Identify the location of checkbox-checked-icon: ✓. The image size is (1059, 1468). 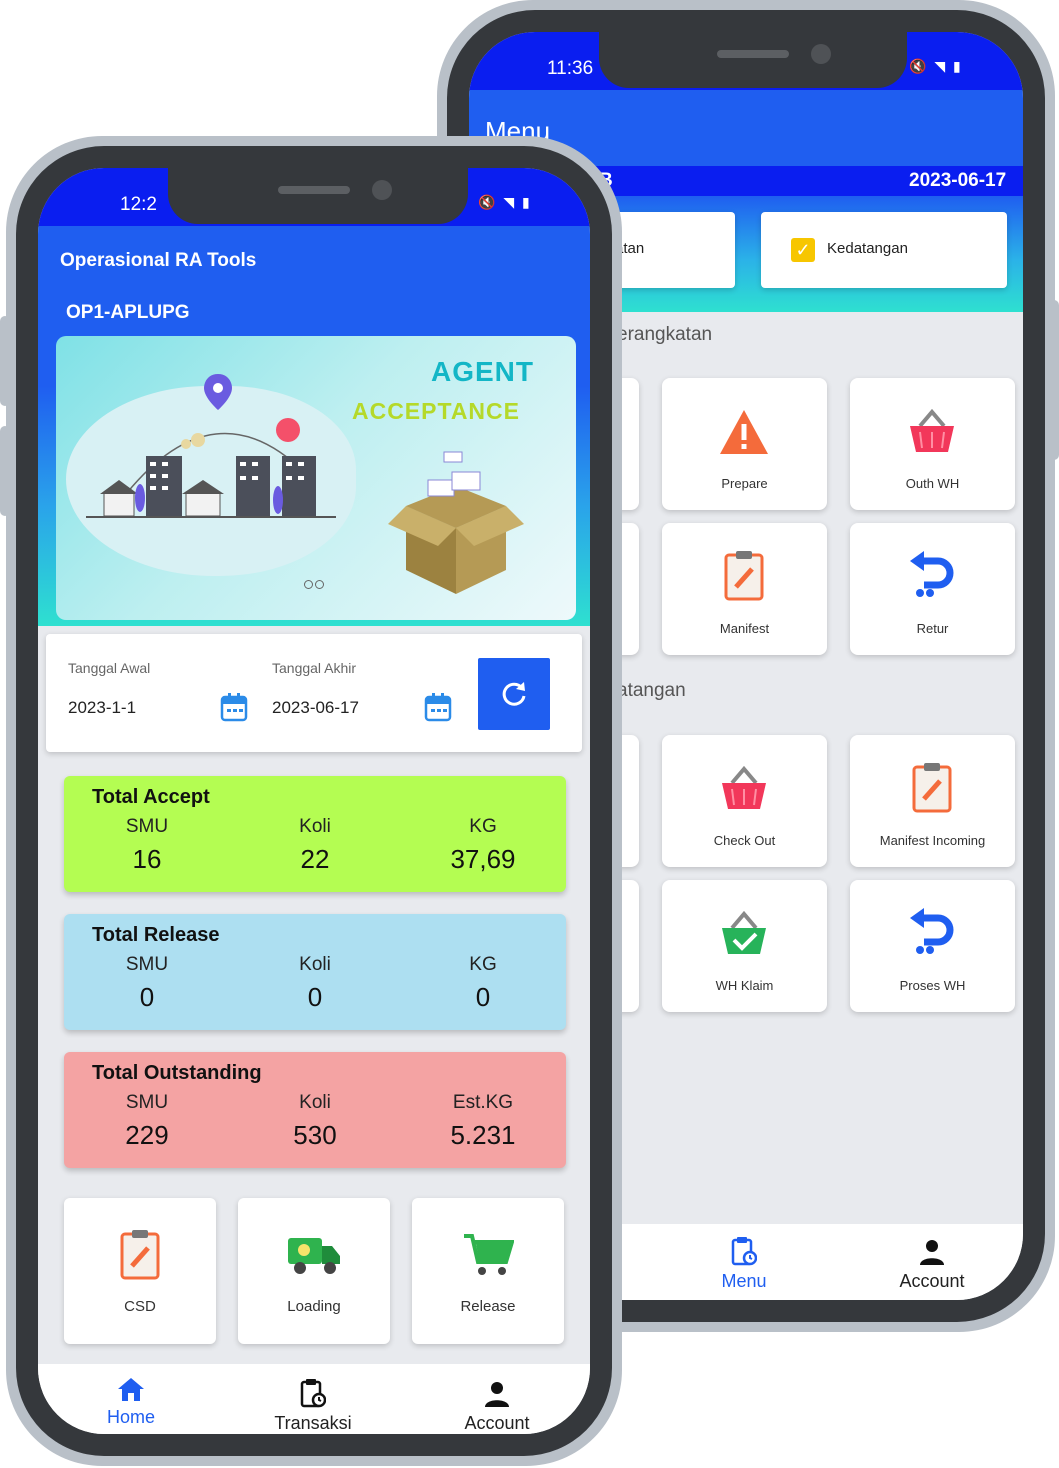
(803, 250).